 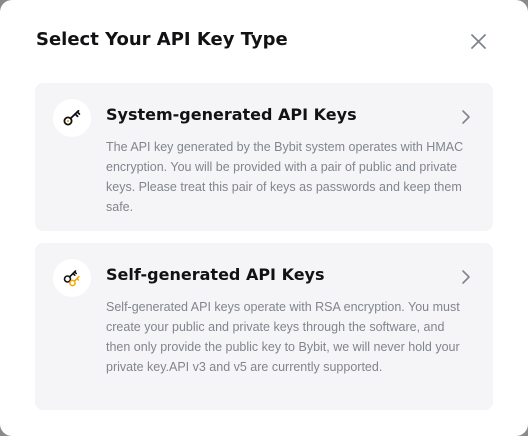 What do you see at coordinates (231, 114) in the screenshot?
I see `option-title: System-generated API Keys` at bounding box center [231, 114].